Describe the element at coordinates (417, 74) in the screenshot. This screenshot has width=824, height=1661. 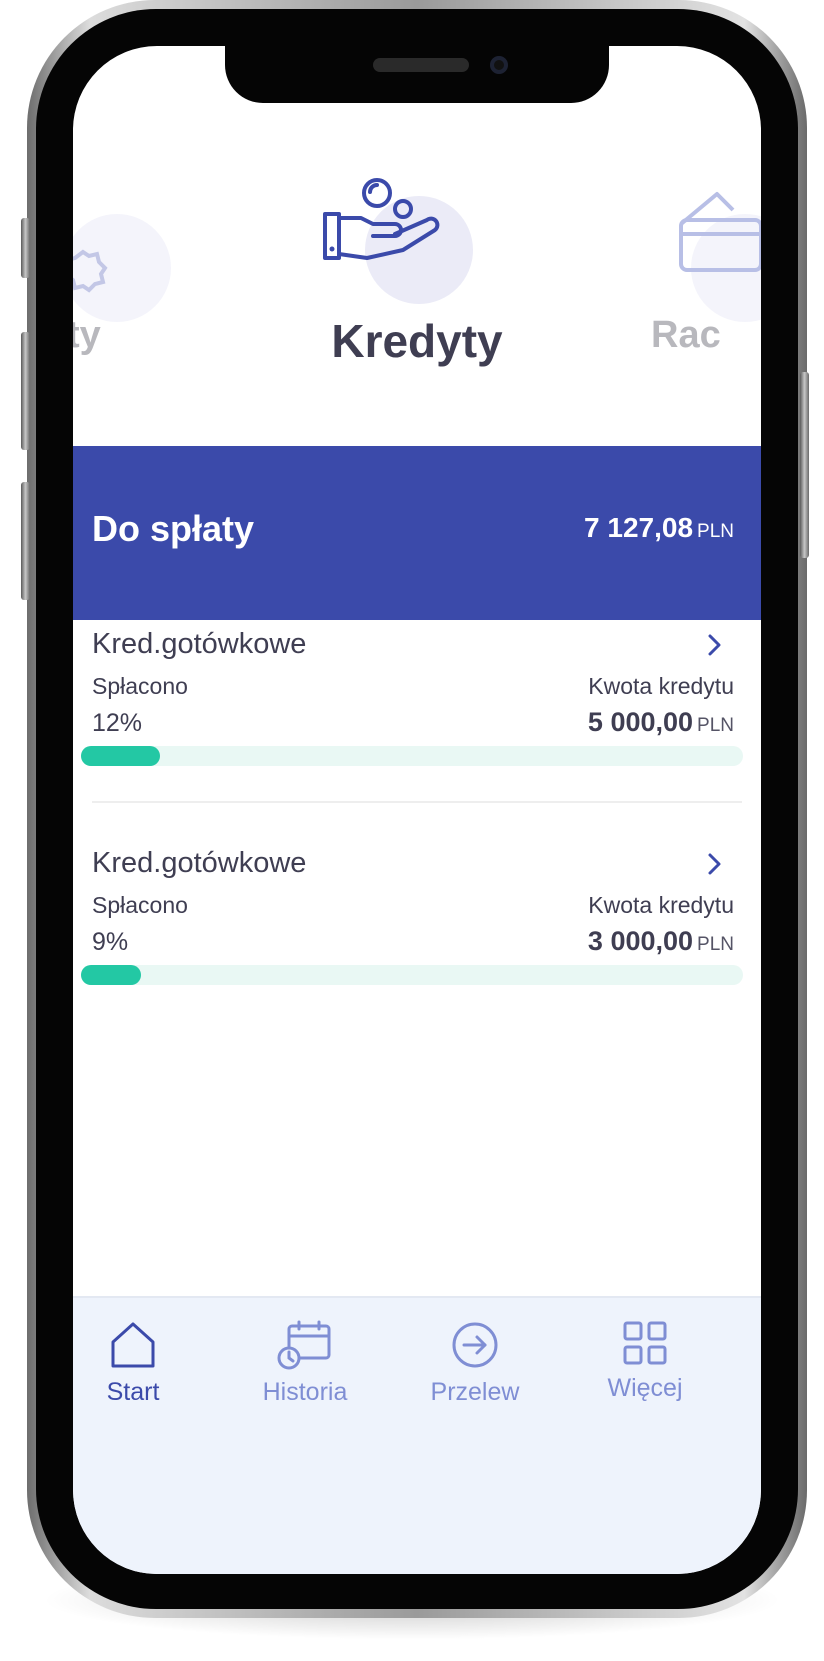
I see `phone-notch` at that location.